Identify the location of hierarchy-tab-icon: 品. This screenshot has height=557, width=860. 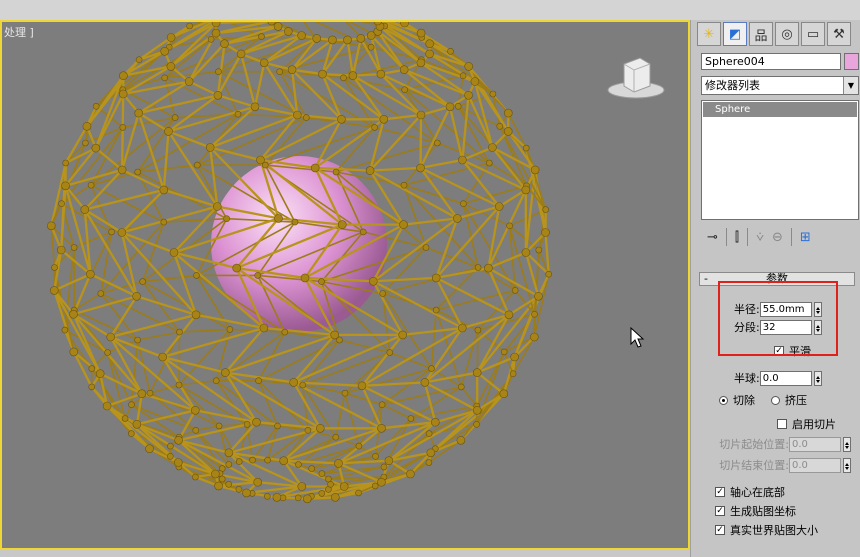
(761, 34).